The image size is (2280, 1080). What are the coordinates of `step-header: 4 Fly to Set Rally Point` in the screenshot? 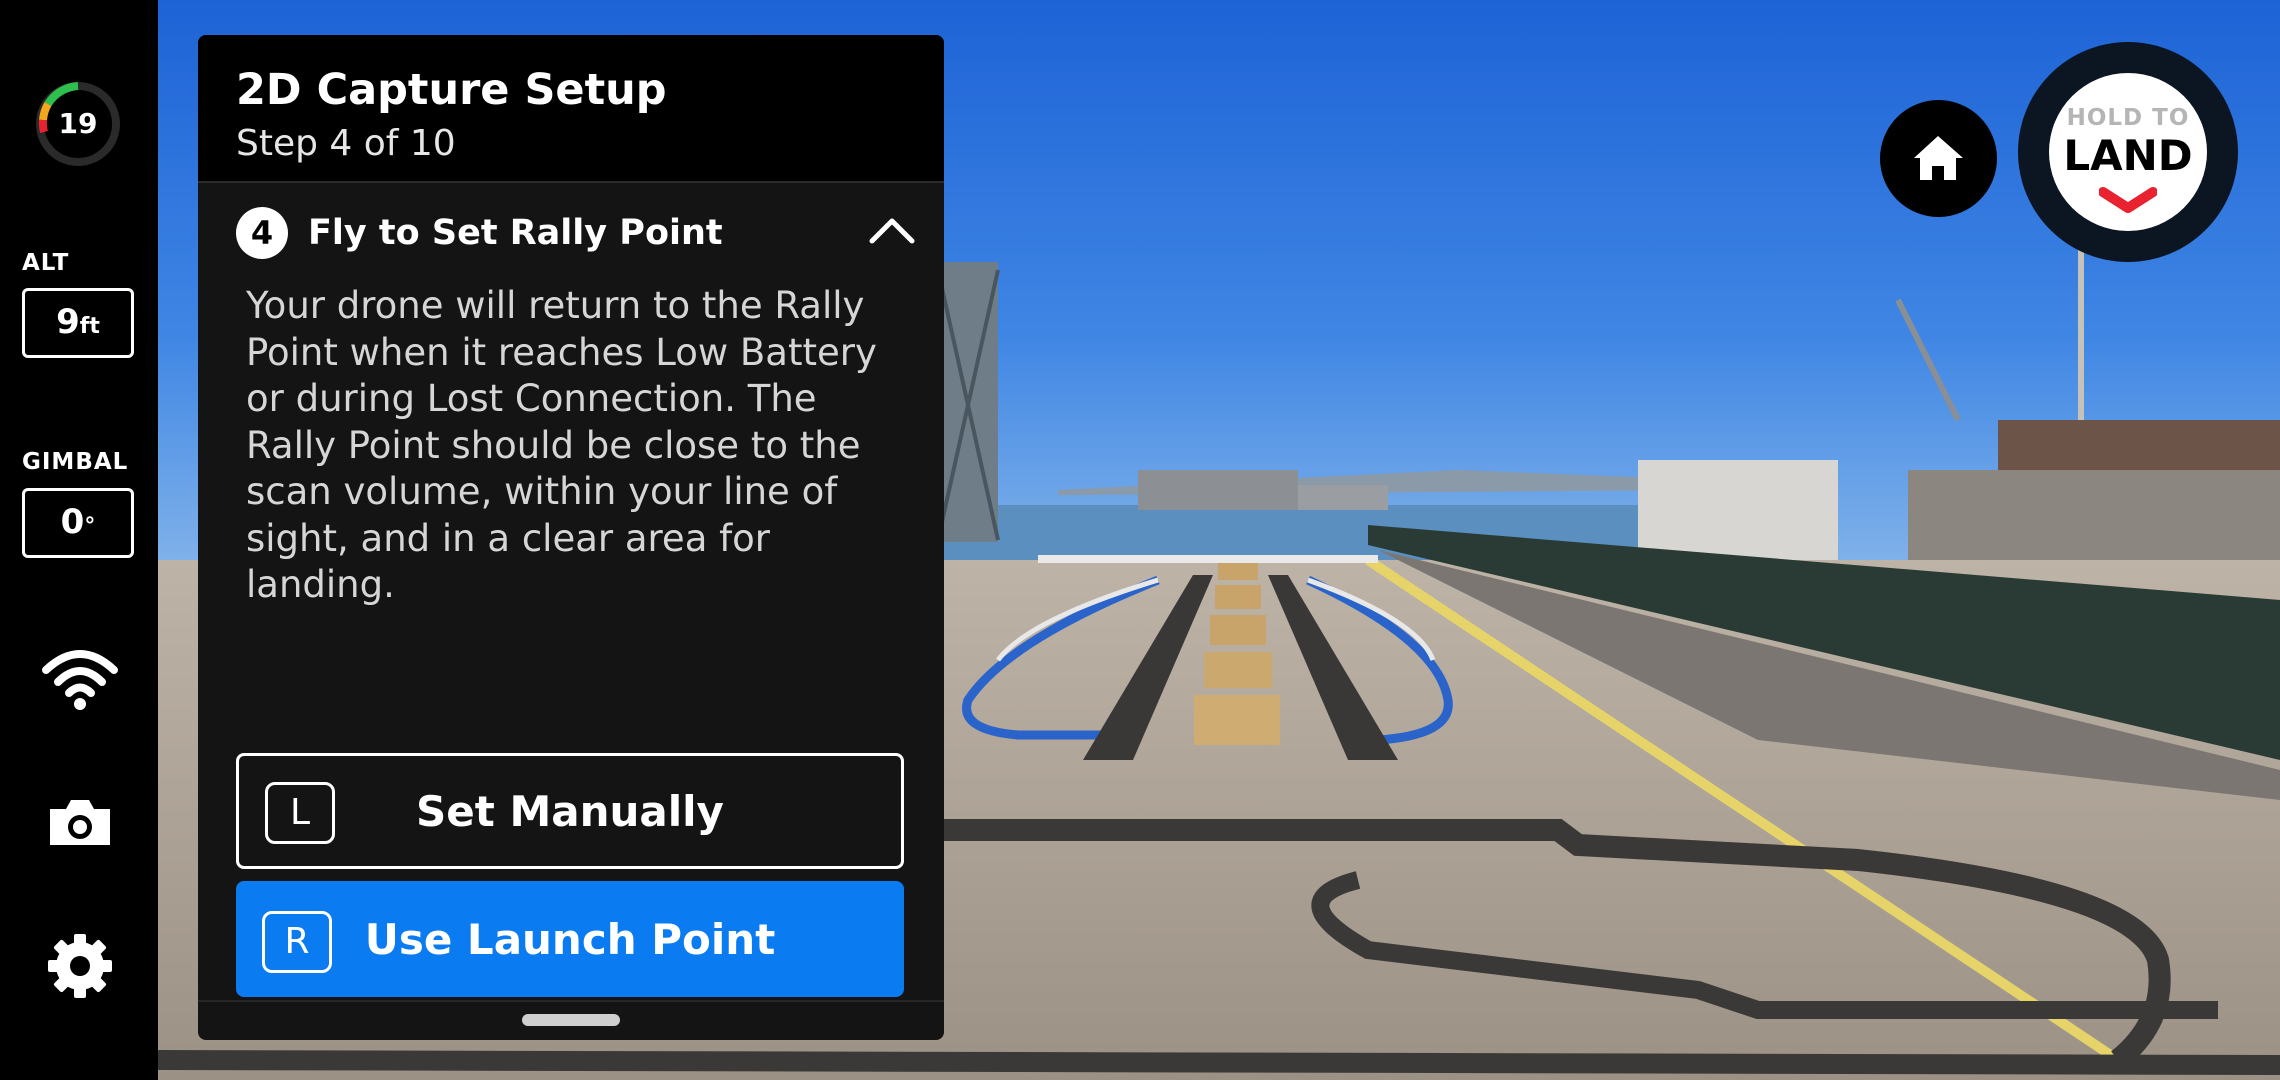 It's located at (576, 235).